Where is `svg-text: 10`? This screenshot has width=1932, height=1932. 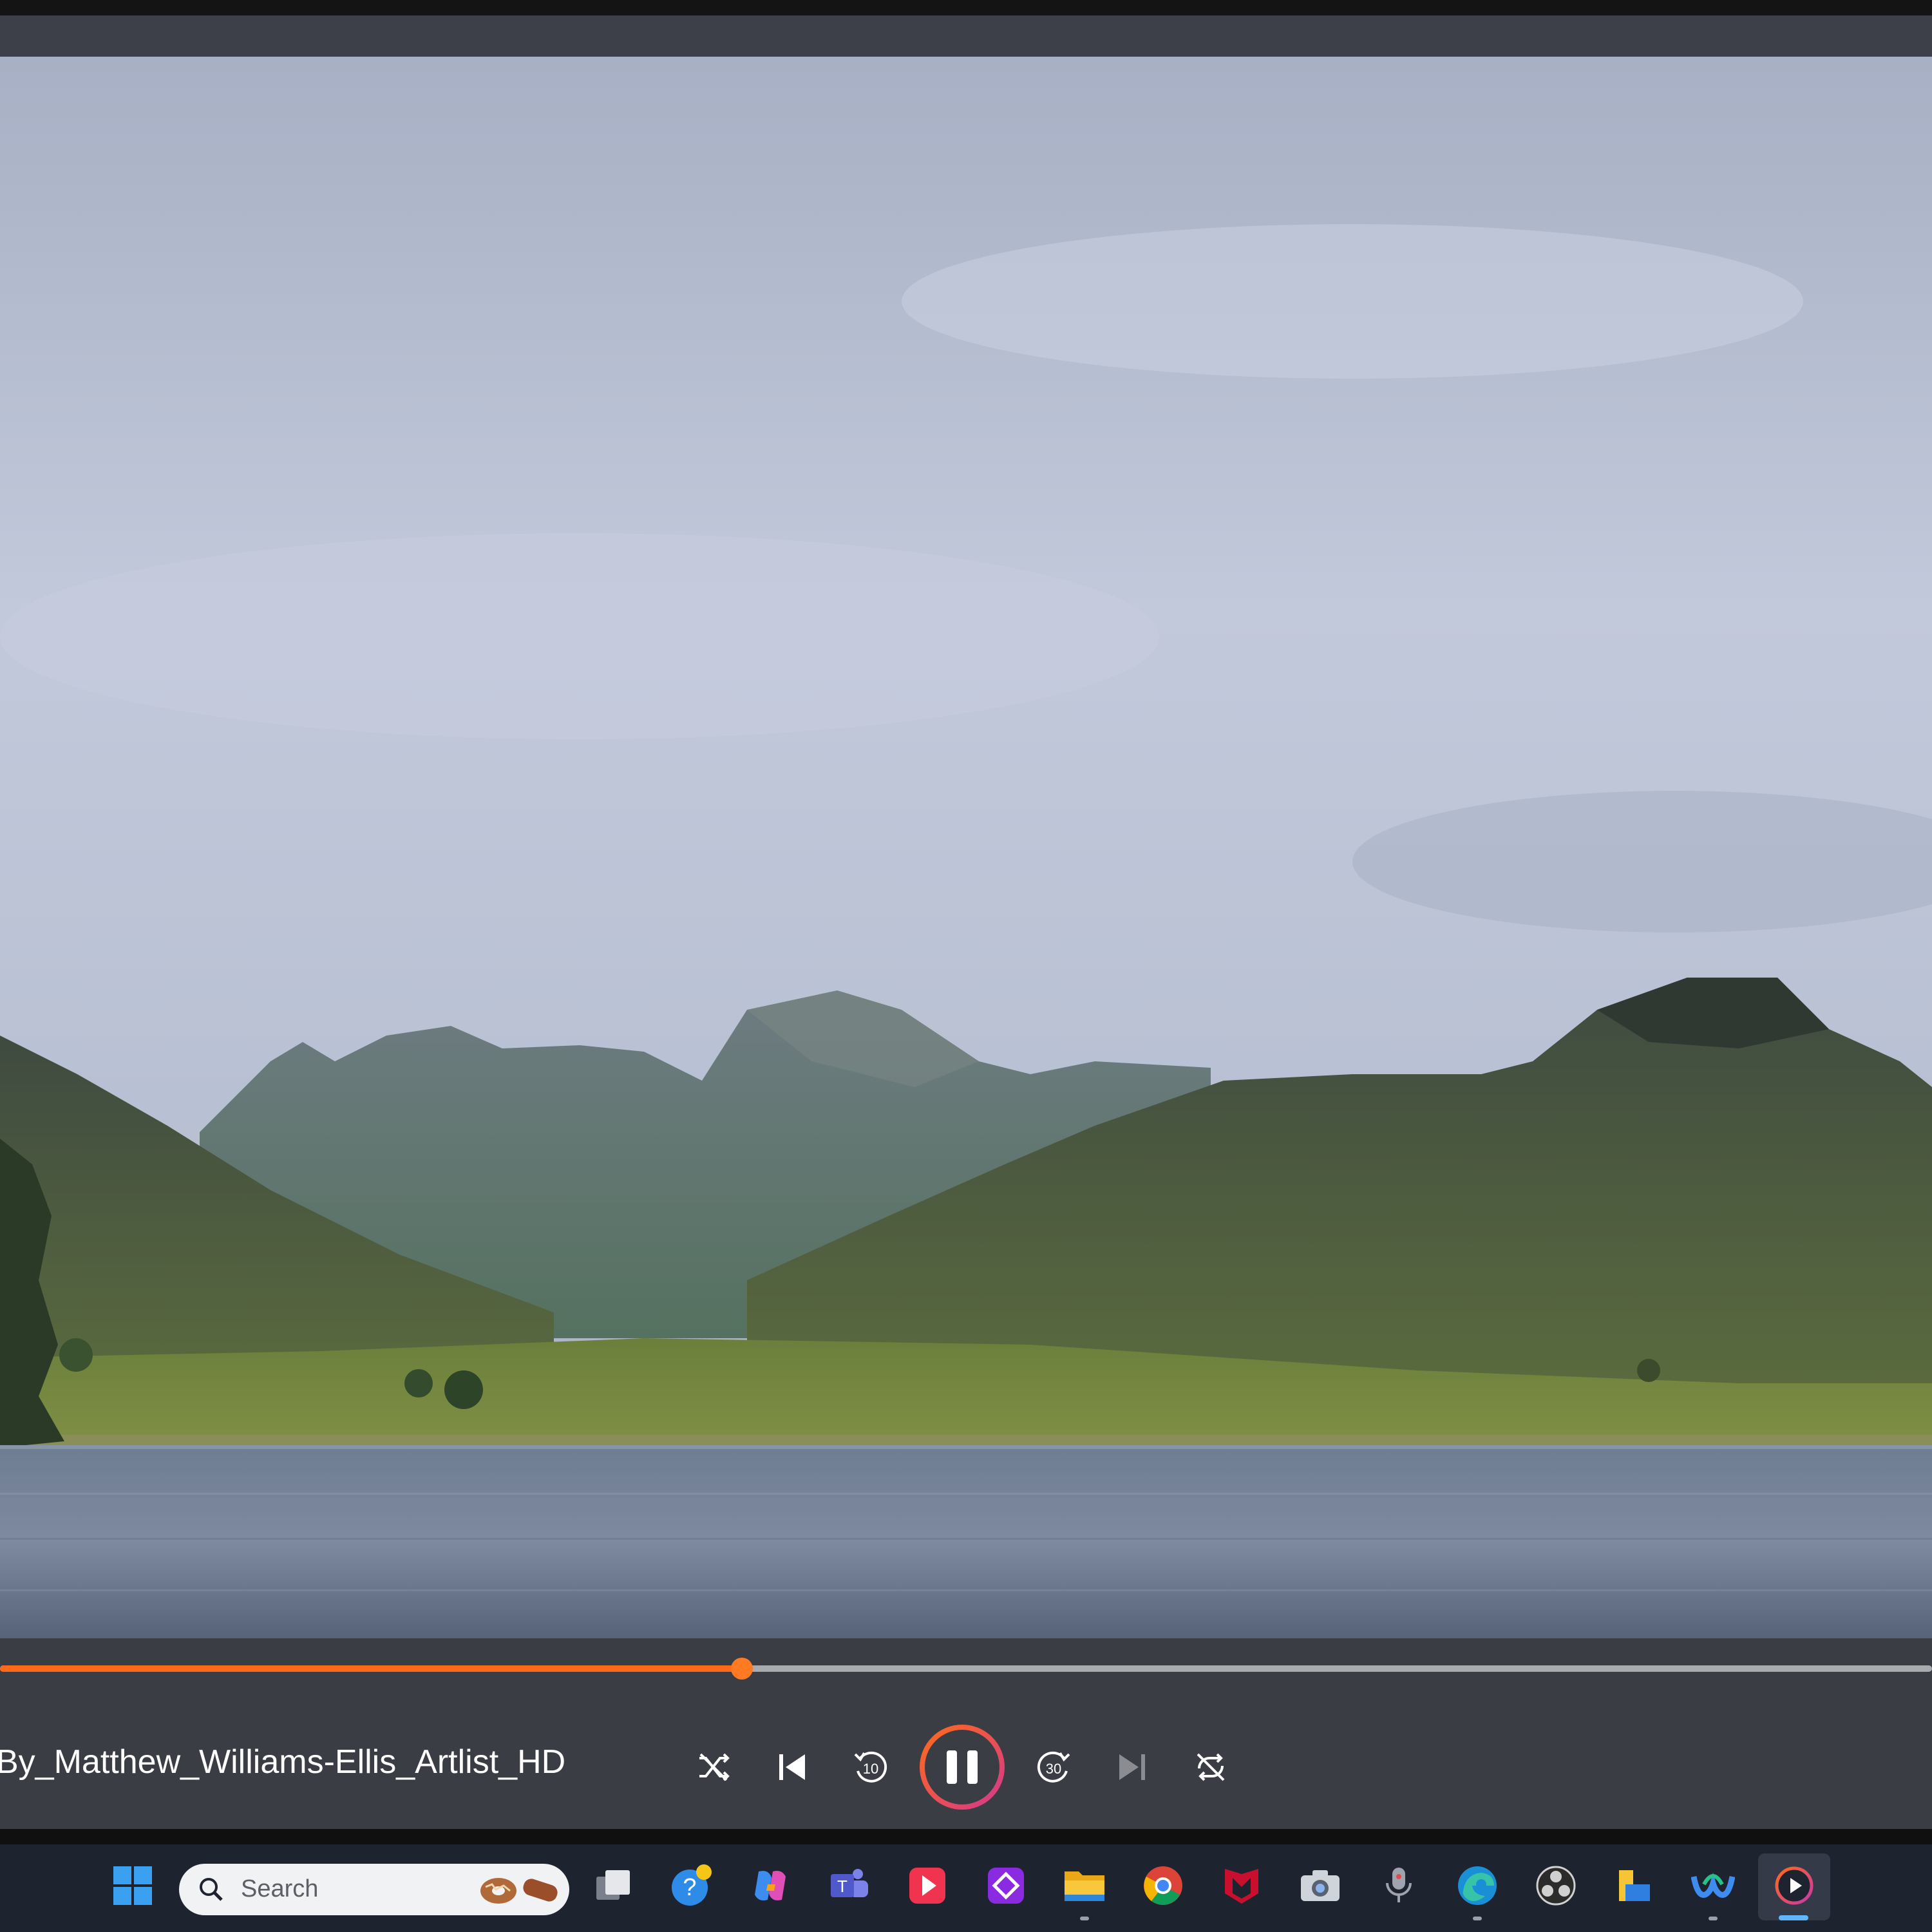
svg-text: 10 is located at coordinates (871, 1769).